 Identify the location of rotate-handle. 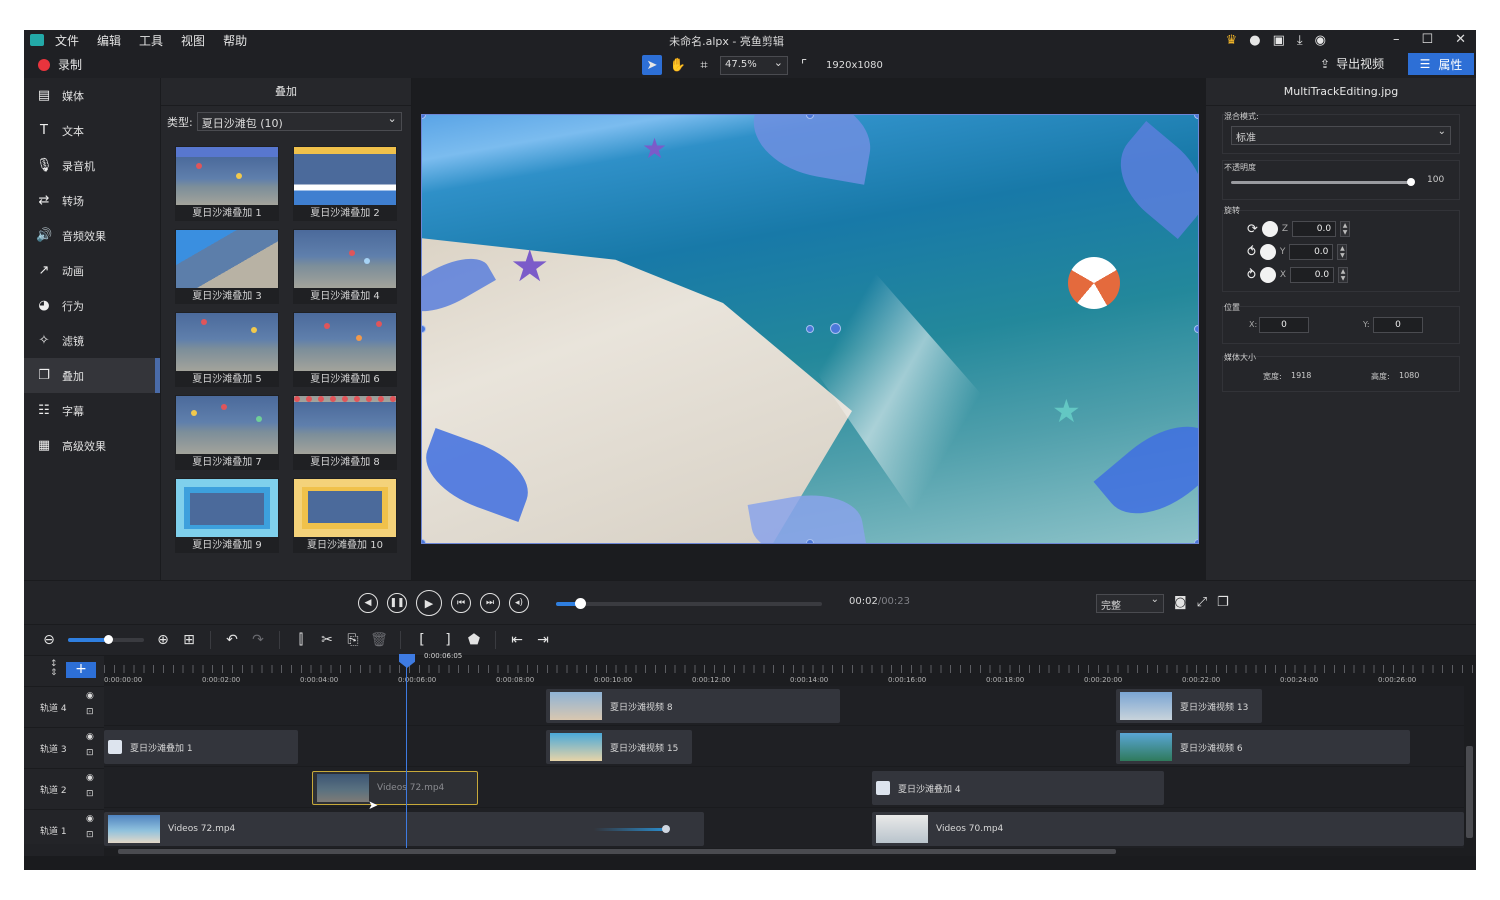
(835, 328).